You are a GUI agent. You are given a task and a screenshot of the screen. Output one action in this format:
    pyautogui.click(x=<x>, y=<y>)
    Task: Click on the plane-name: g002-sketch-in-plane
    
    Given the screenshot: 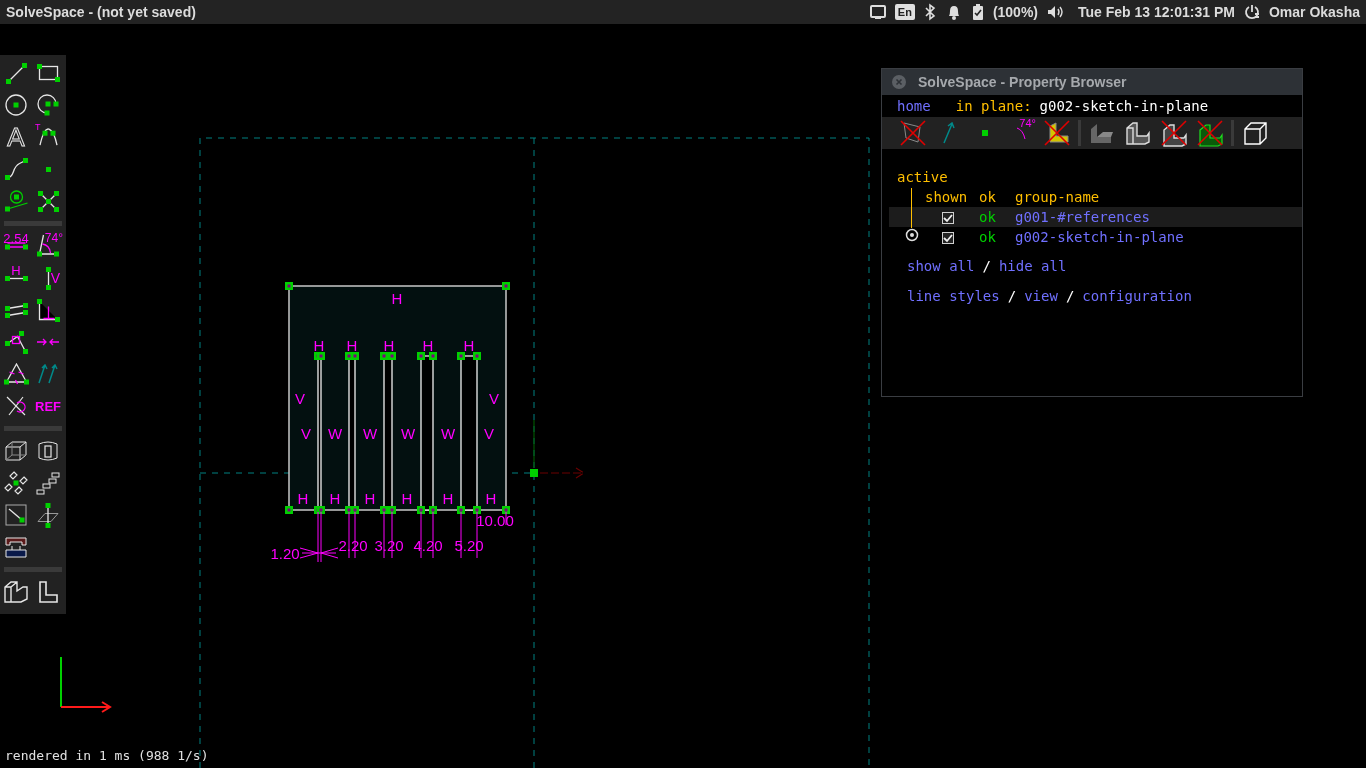 What is the action you would take?
    pyautogui.click(x=1124, y=106)
    